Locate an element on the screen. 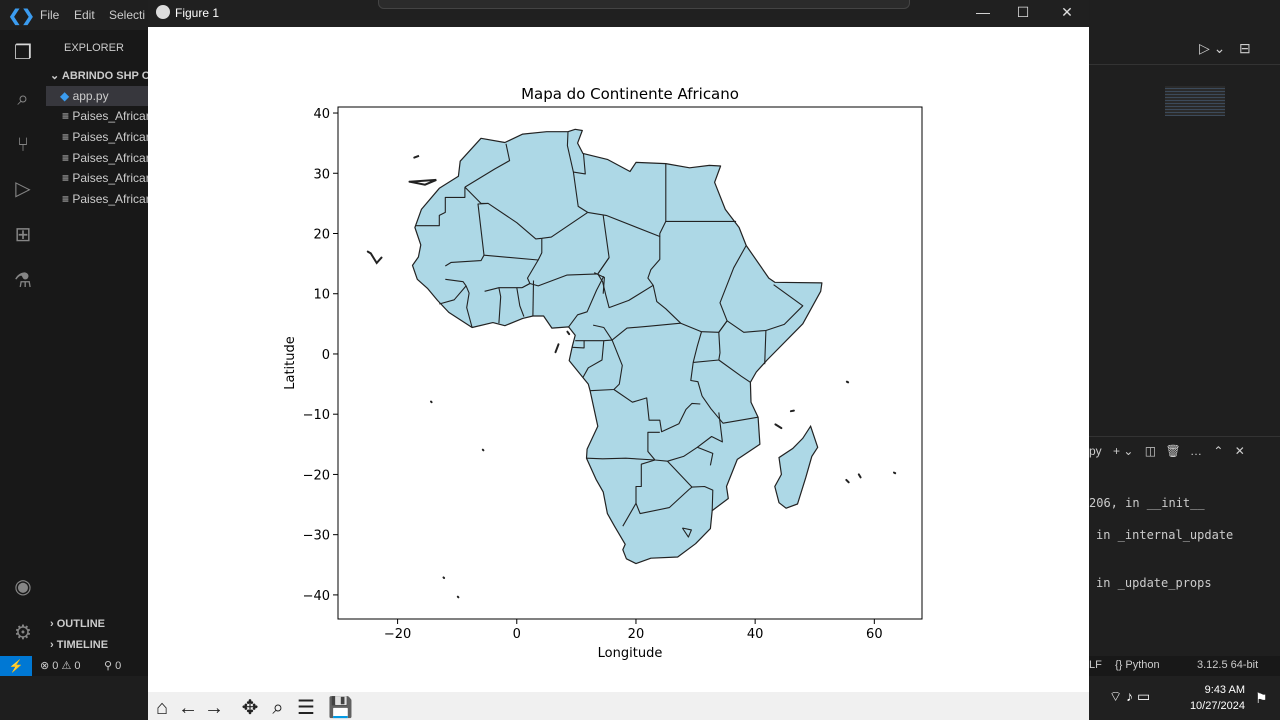  outline-section: › OUTLINE is located at coordinates (77, 624).